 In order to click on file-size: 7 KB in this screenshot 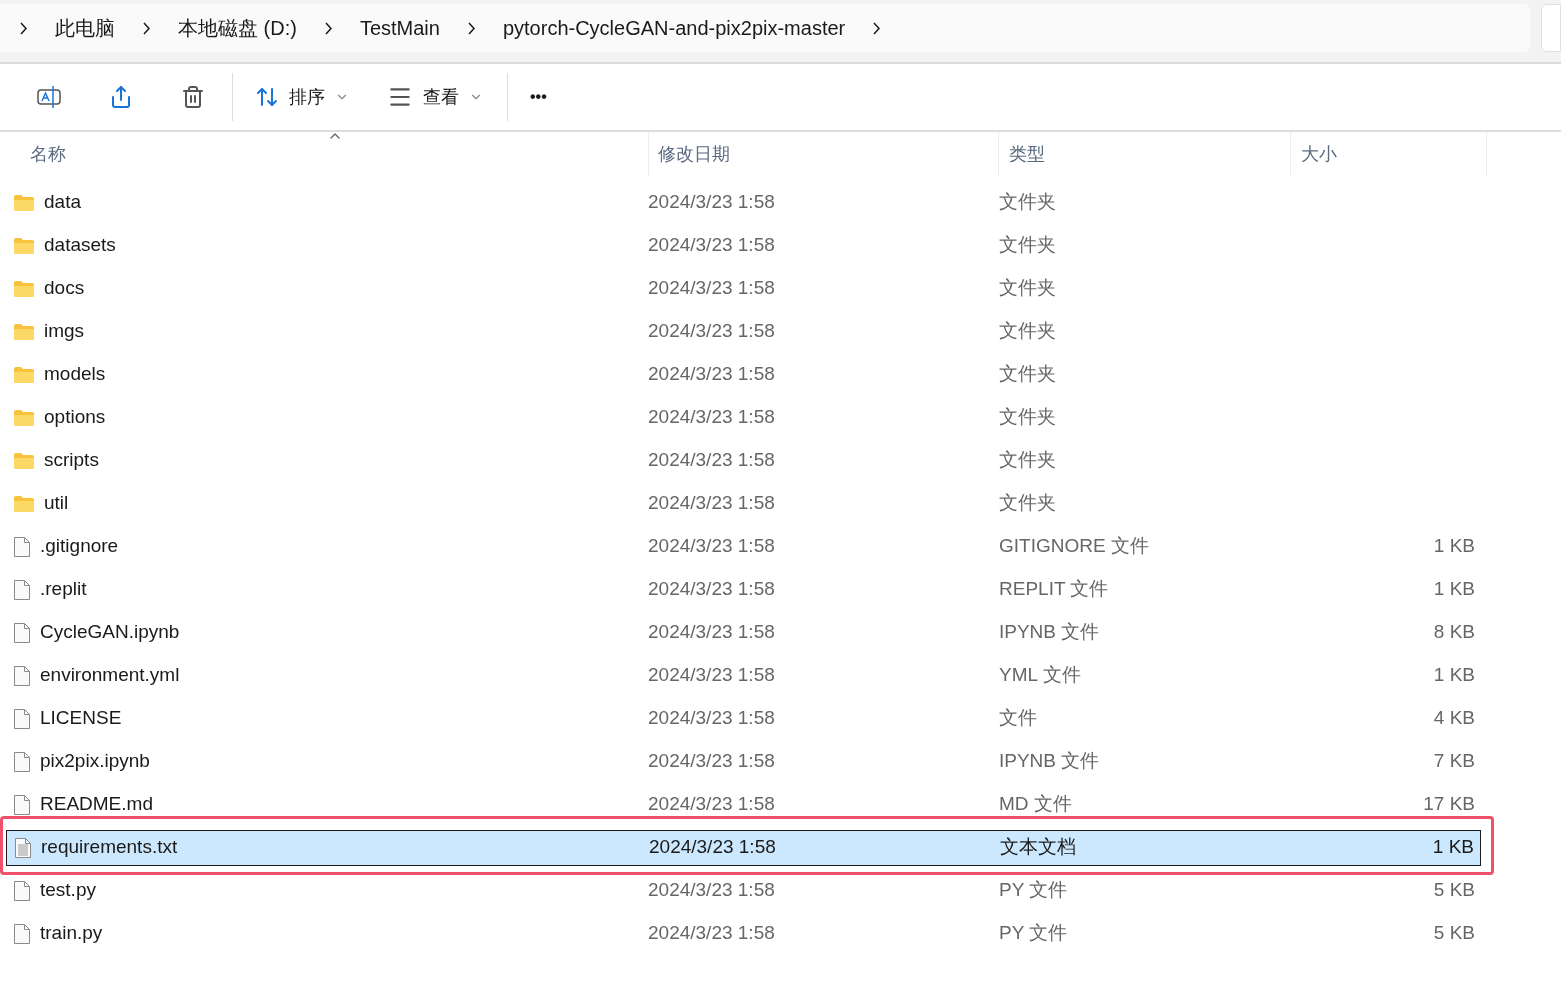, I will do `click(1454, 761)`.